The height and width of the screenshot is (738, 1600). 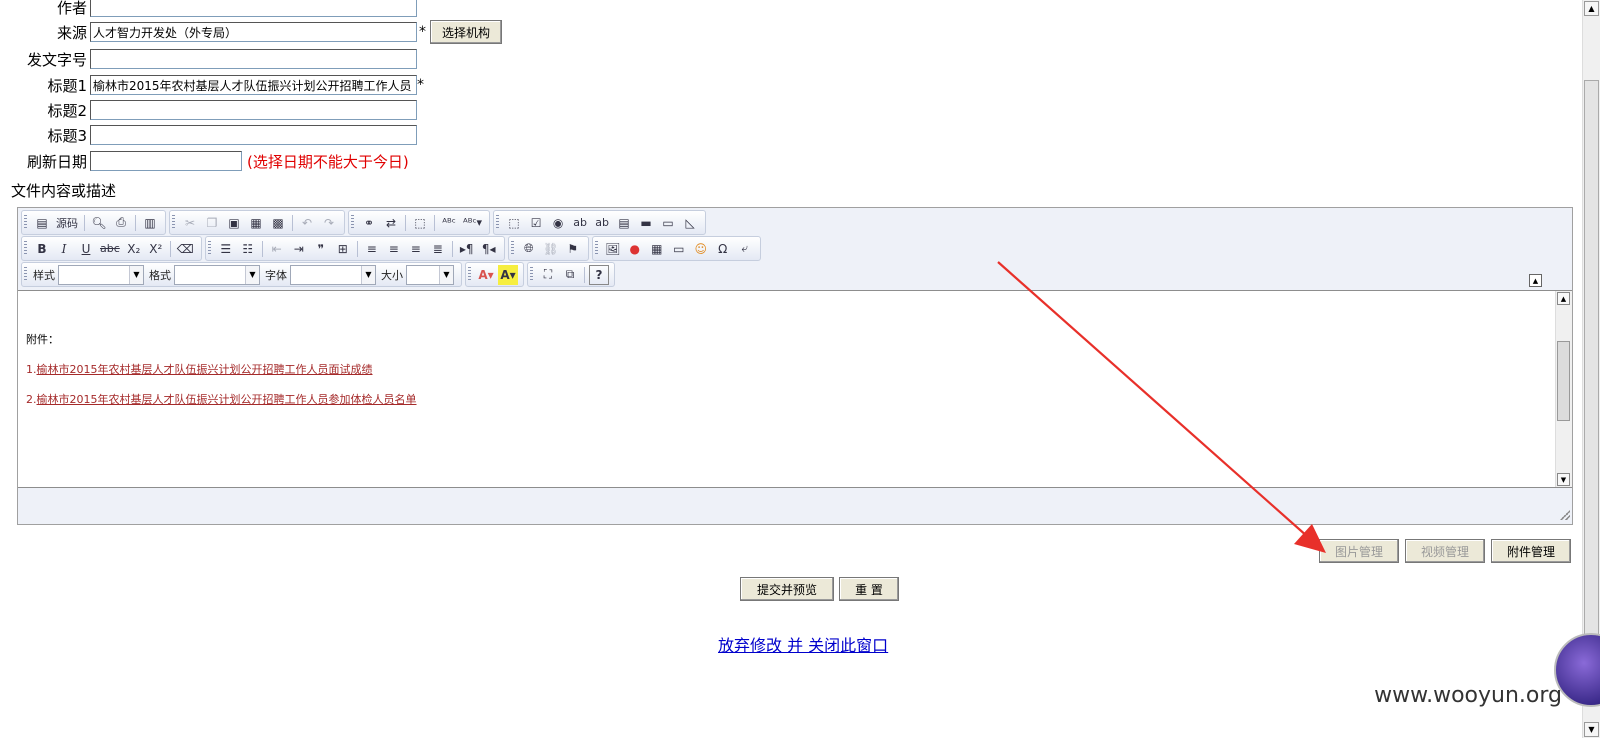 I want to click on numbered-list-icon: ☰, so click(x=226, y=249).